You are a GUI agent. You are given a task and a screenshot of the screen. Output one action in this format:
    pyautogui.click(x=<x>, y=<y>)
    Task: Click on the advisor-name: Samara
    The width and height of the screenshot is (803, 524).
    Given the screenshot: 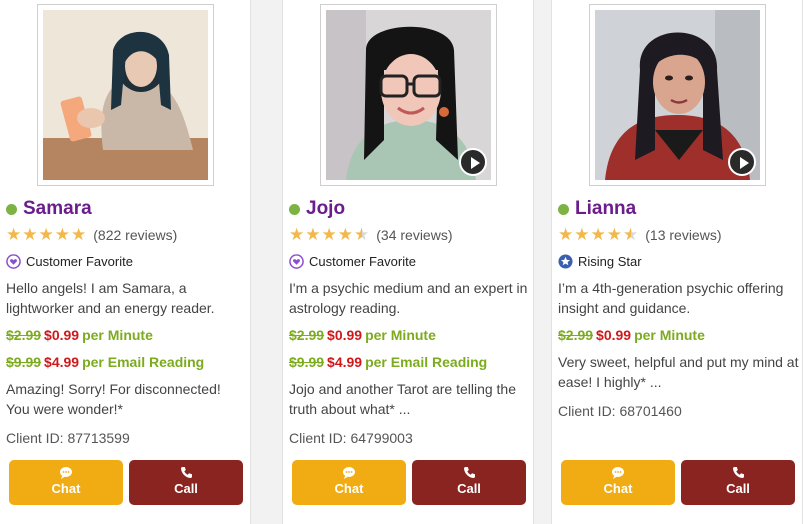 What is the action you would take?
    pyautogui.click(x=57, y=209)
    